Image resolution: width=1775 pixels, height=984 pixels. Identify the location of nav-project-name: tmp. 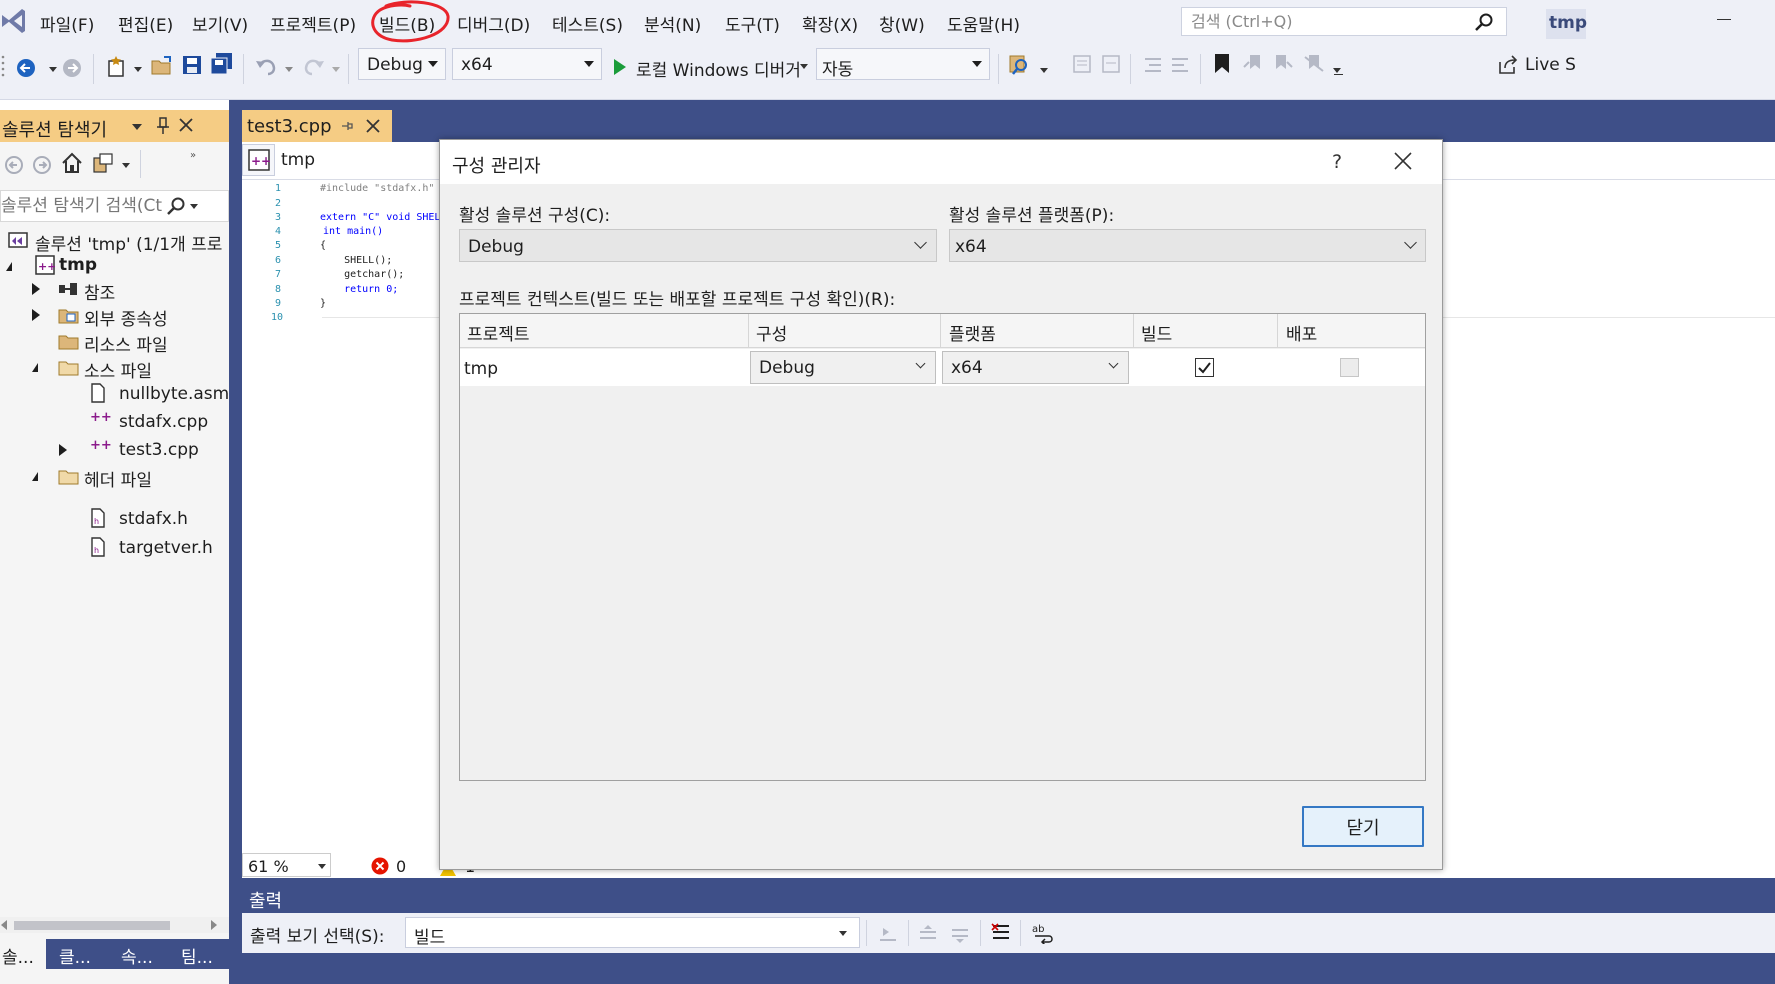
(298, 160).